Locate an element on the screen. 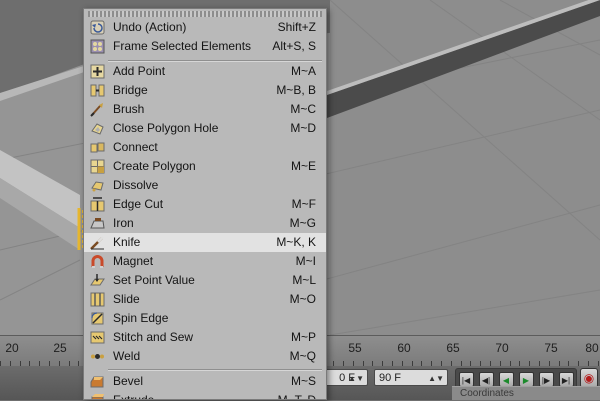 This screenshot has height=401, width=600. menu-item-shortcut: M~B, B is located at coordinates (296, 90).